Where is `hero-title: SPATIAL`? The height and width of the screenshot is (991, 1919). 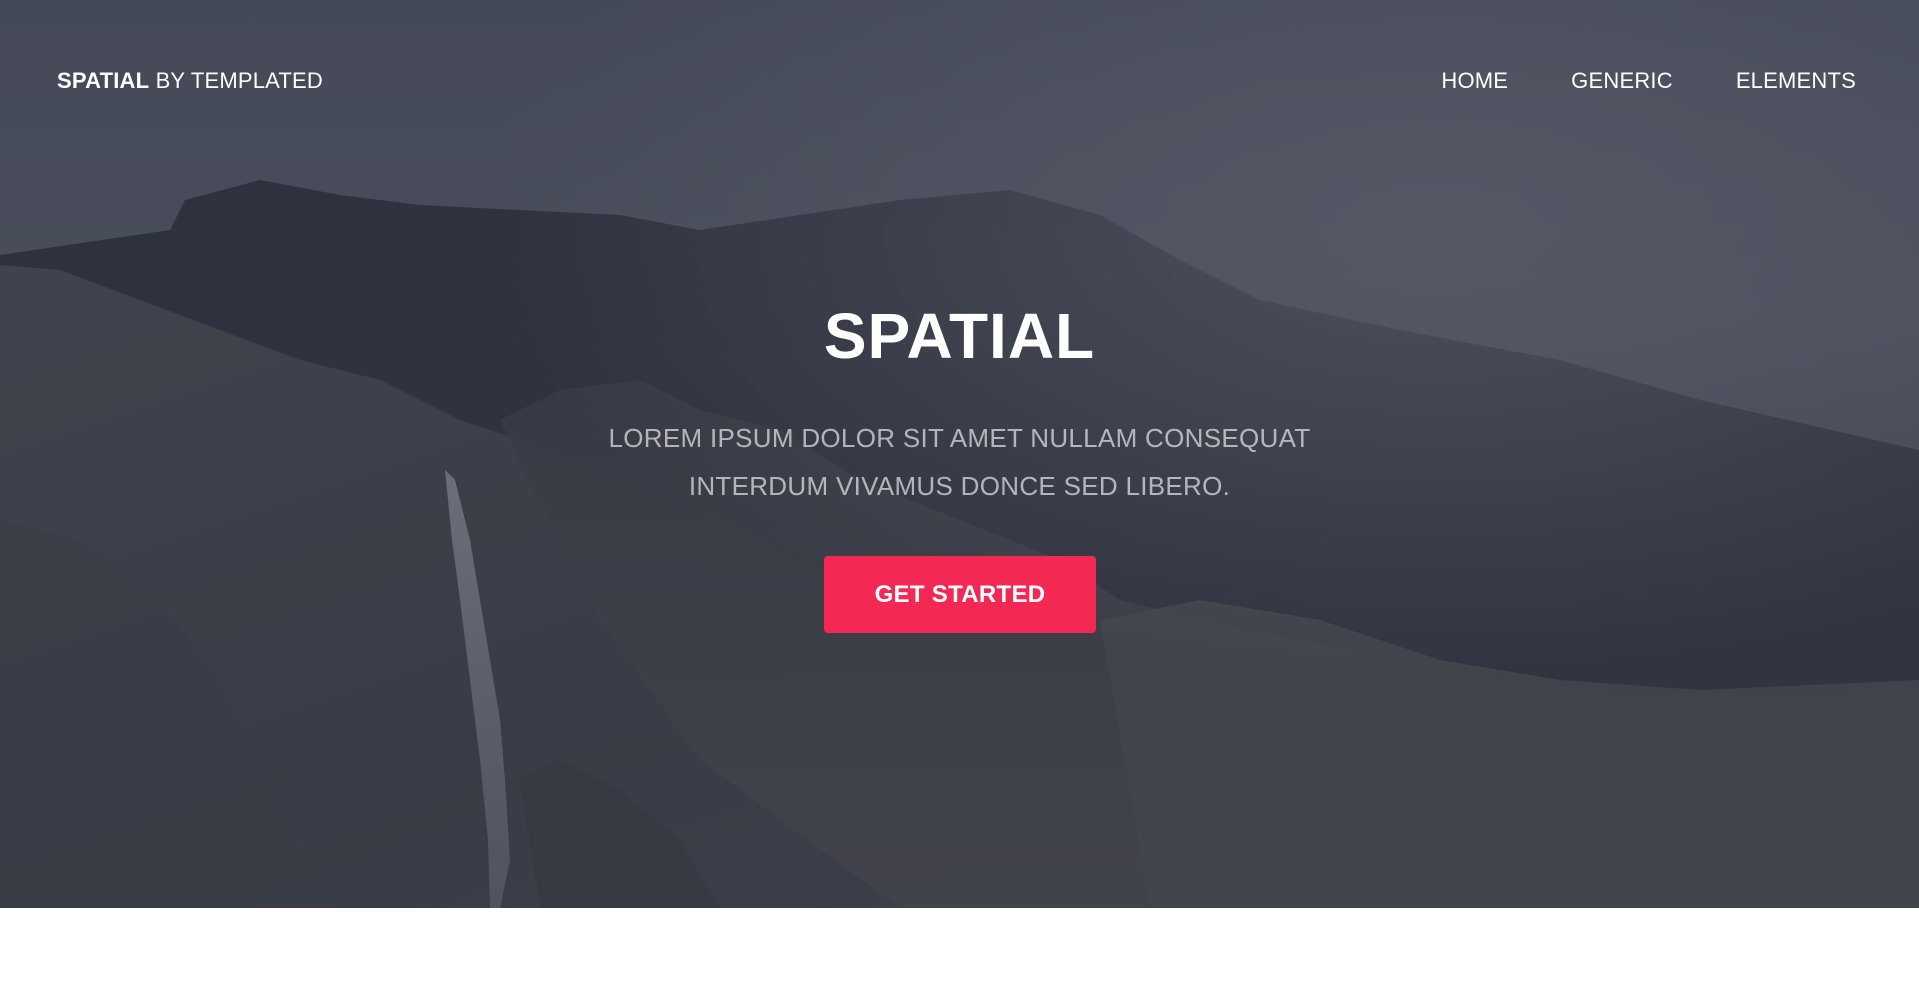 hero-title: SPATIAL is located at coordinates (959, 336).